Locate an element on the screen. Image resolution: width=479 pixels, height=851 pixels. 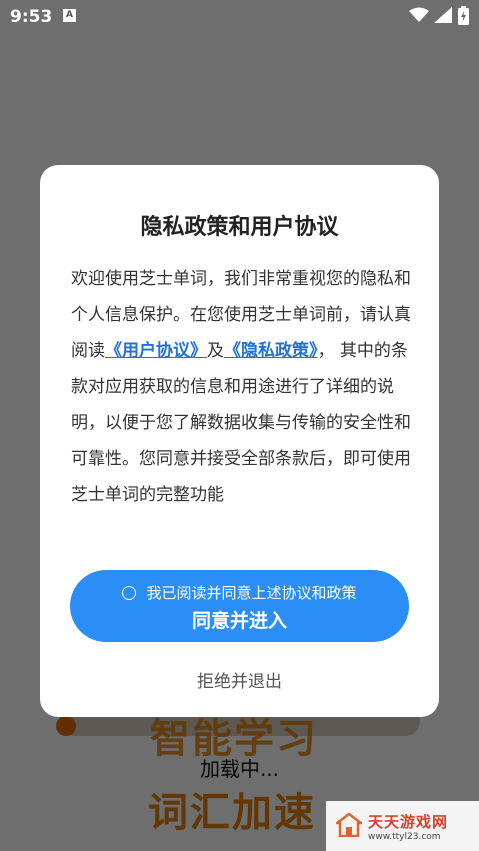
watermark-name: 天天游戏网 is located at coordinates (408, 822).